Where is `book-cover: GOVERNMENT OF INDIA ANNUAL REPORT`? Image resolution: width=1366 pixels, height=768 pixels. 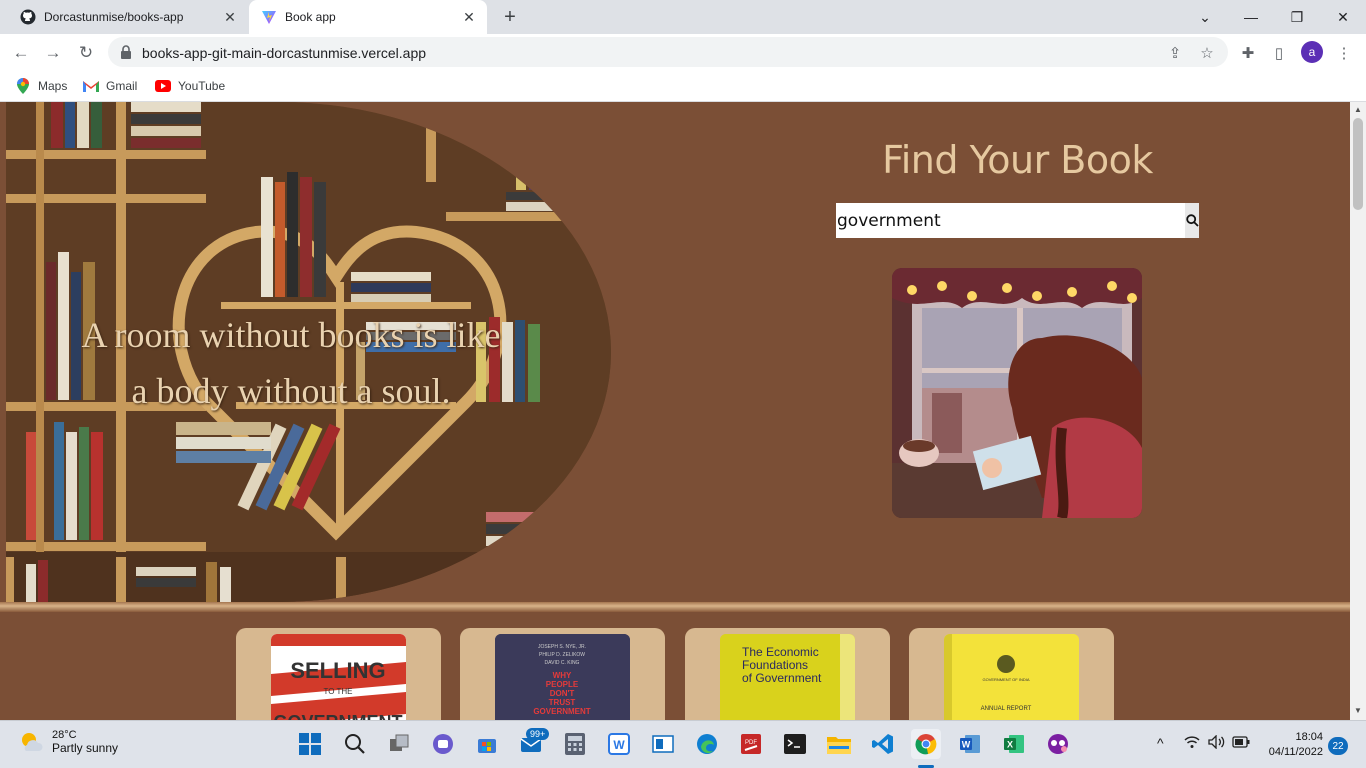
book-cover: GOVERNMENT OF INDIA ANNUAL REPORT is located at coordinates (1011, 677).